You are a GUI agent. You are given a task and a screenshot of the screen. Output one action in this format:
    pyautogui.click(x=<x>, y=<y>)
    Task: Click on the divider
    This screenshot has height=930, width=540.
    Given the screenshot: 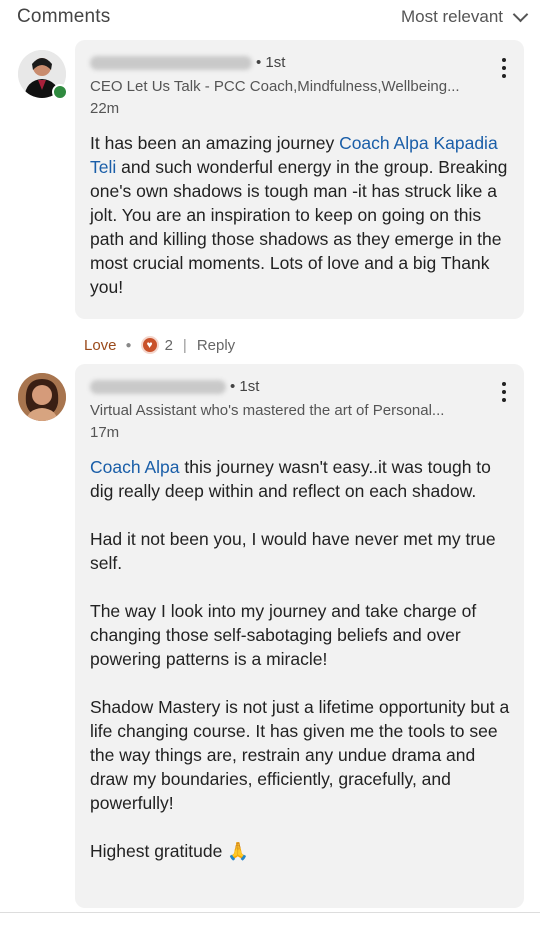 What is the action you would take?
    pyautogui.click(x=270, y=912)
    